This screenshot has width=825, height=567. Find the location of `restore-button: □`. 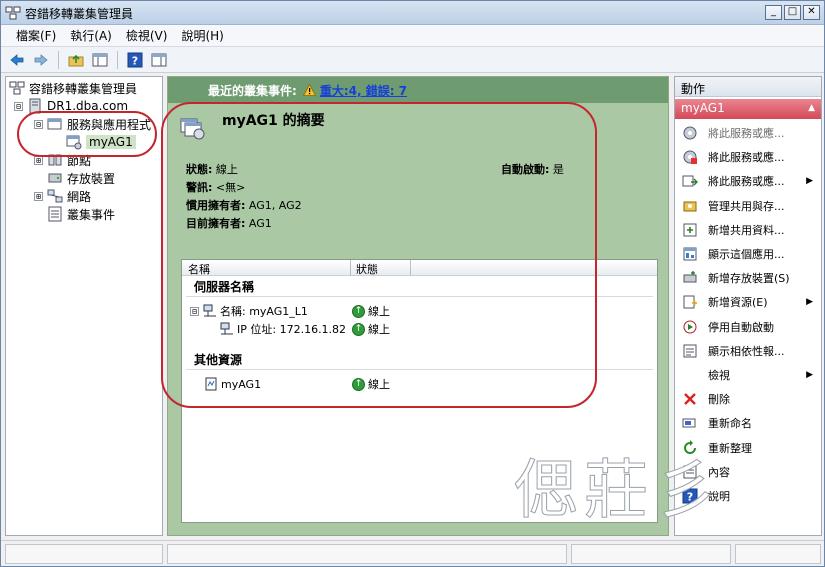

restore-button: □ is located at coordinates (792, 12).